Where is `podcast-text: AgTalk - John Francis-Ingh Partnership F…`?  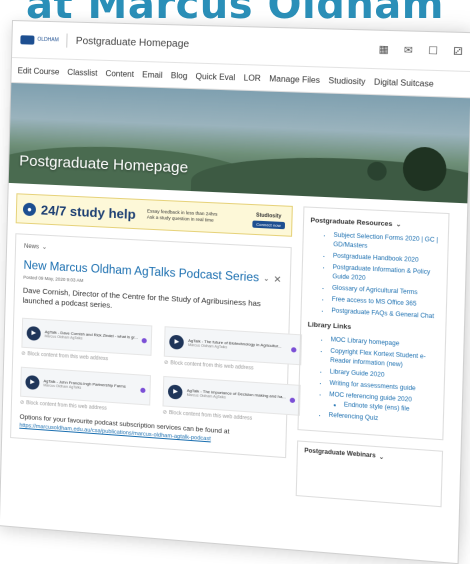 podcast-text: AgTalk - John Francis-Ingh Partnership F… is located at coordinates (84, 386).